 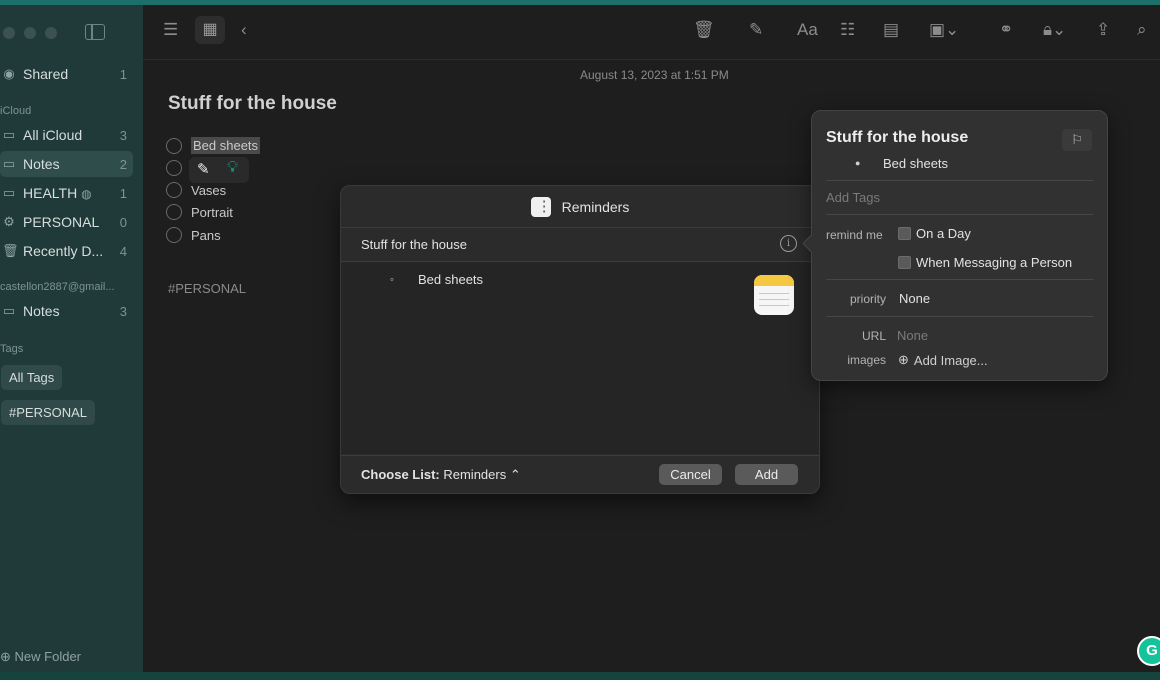 I want to click on url-field: None, so click(x=912, y=335).